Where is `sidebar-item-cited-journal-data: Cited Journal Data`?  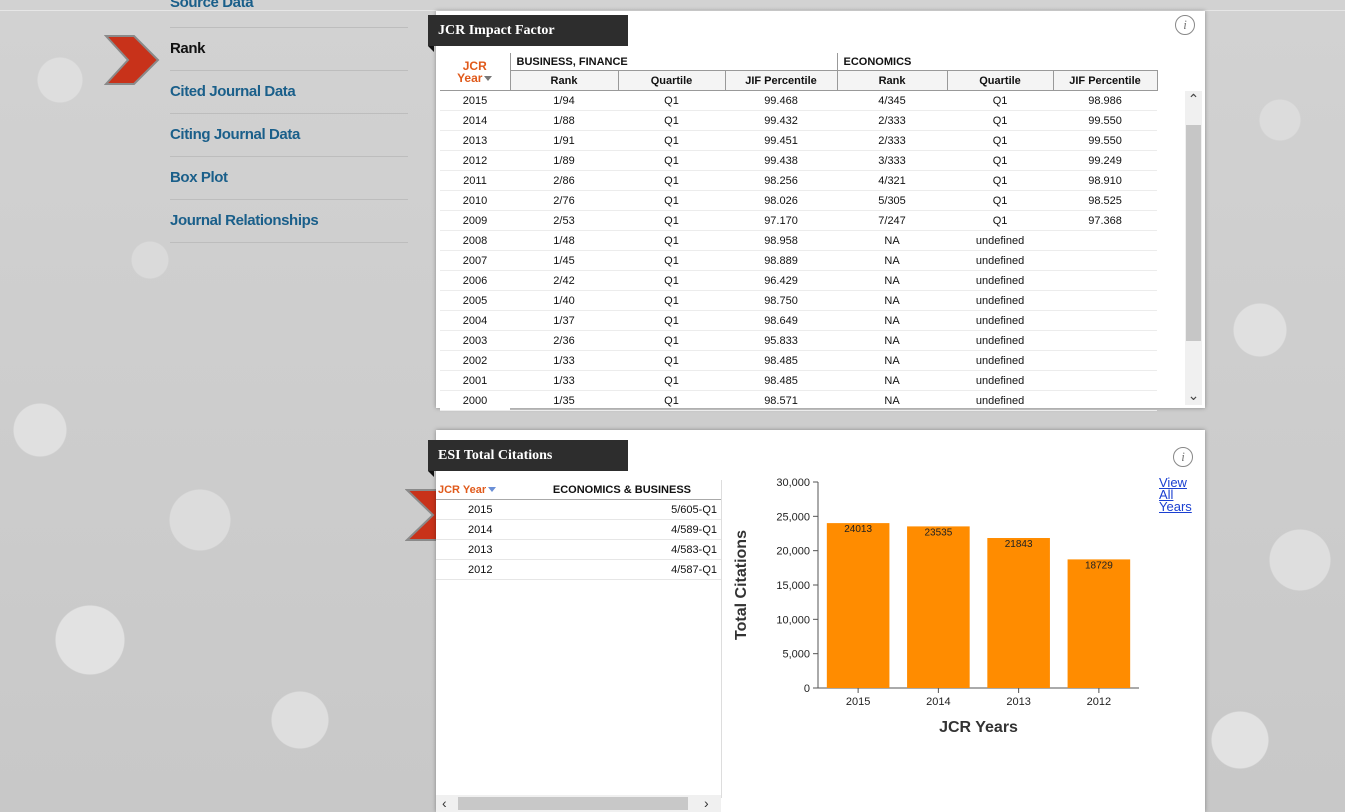
sidebar-item-cited-journal-data: Cited Journal Data is located at coordinates (289, 92).